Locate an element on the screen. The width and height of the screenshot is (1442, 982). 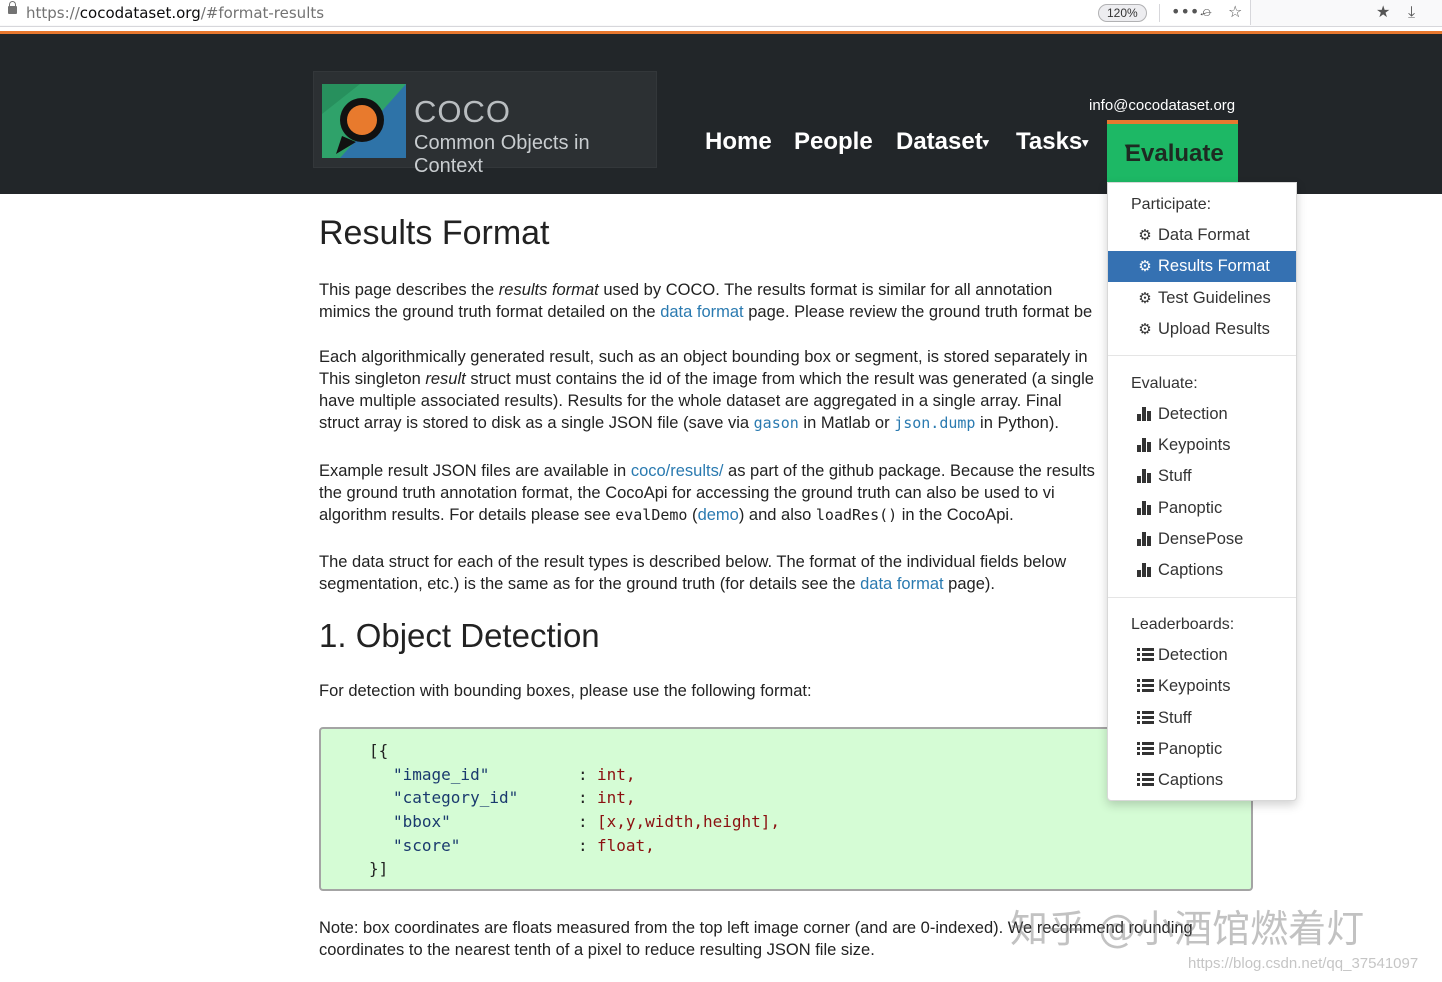
page-title: Results Format is located at coordinates (434, 233).